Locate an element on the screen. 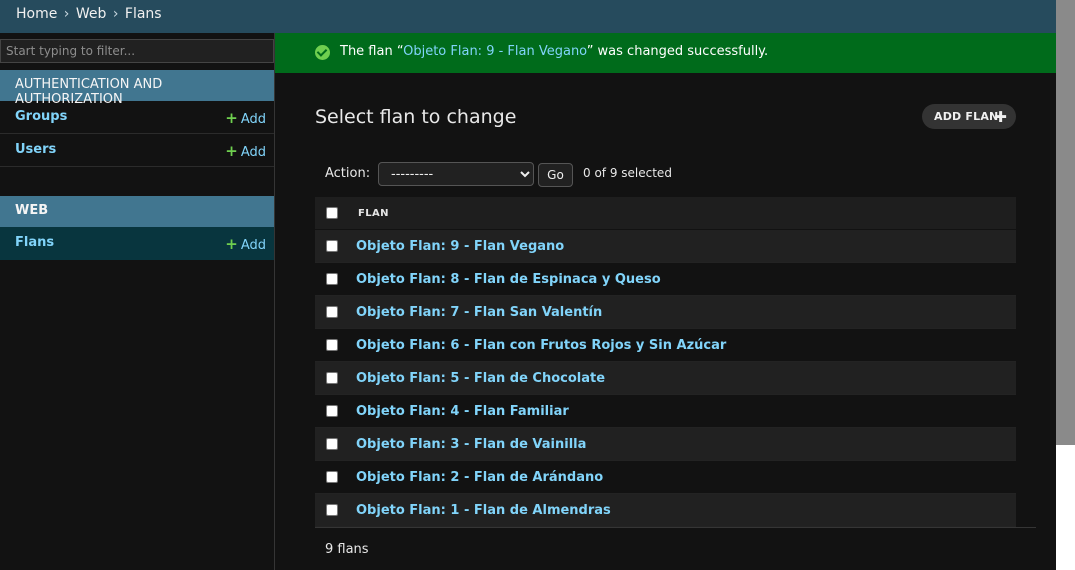  app-caption-auth: AUTHENTICATION AND AUTHORIZATION is located at coordinates (137, 88).